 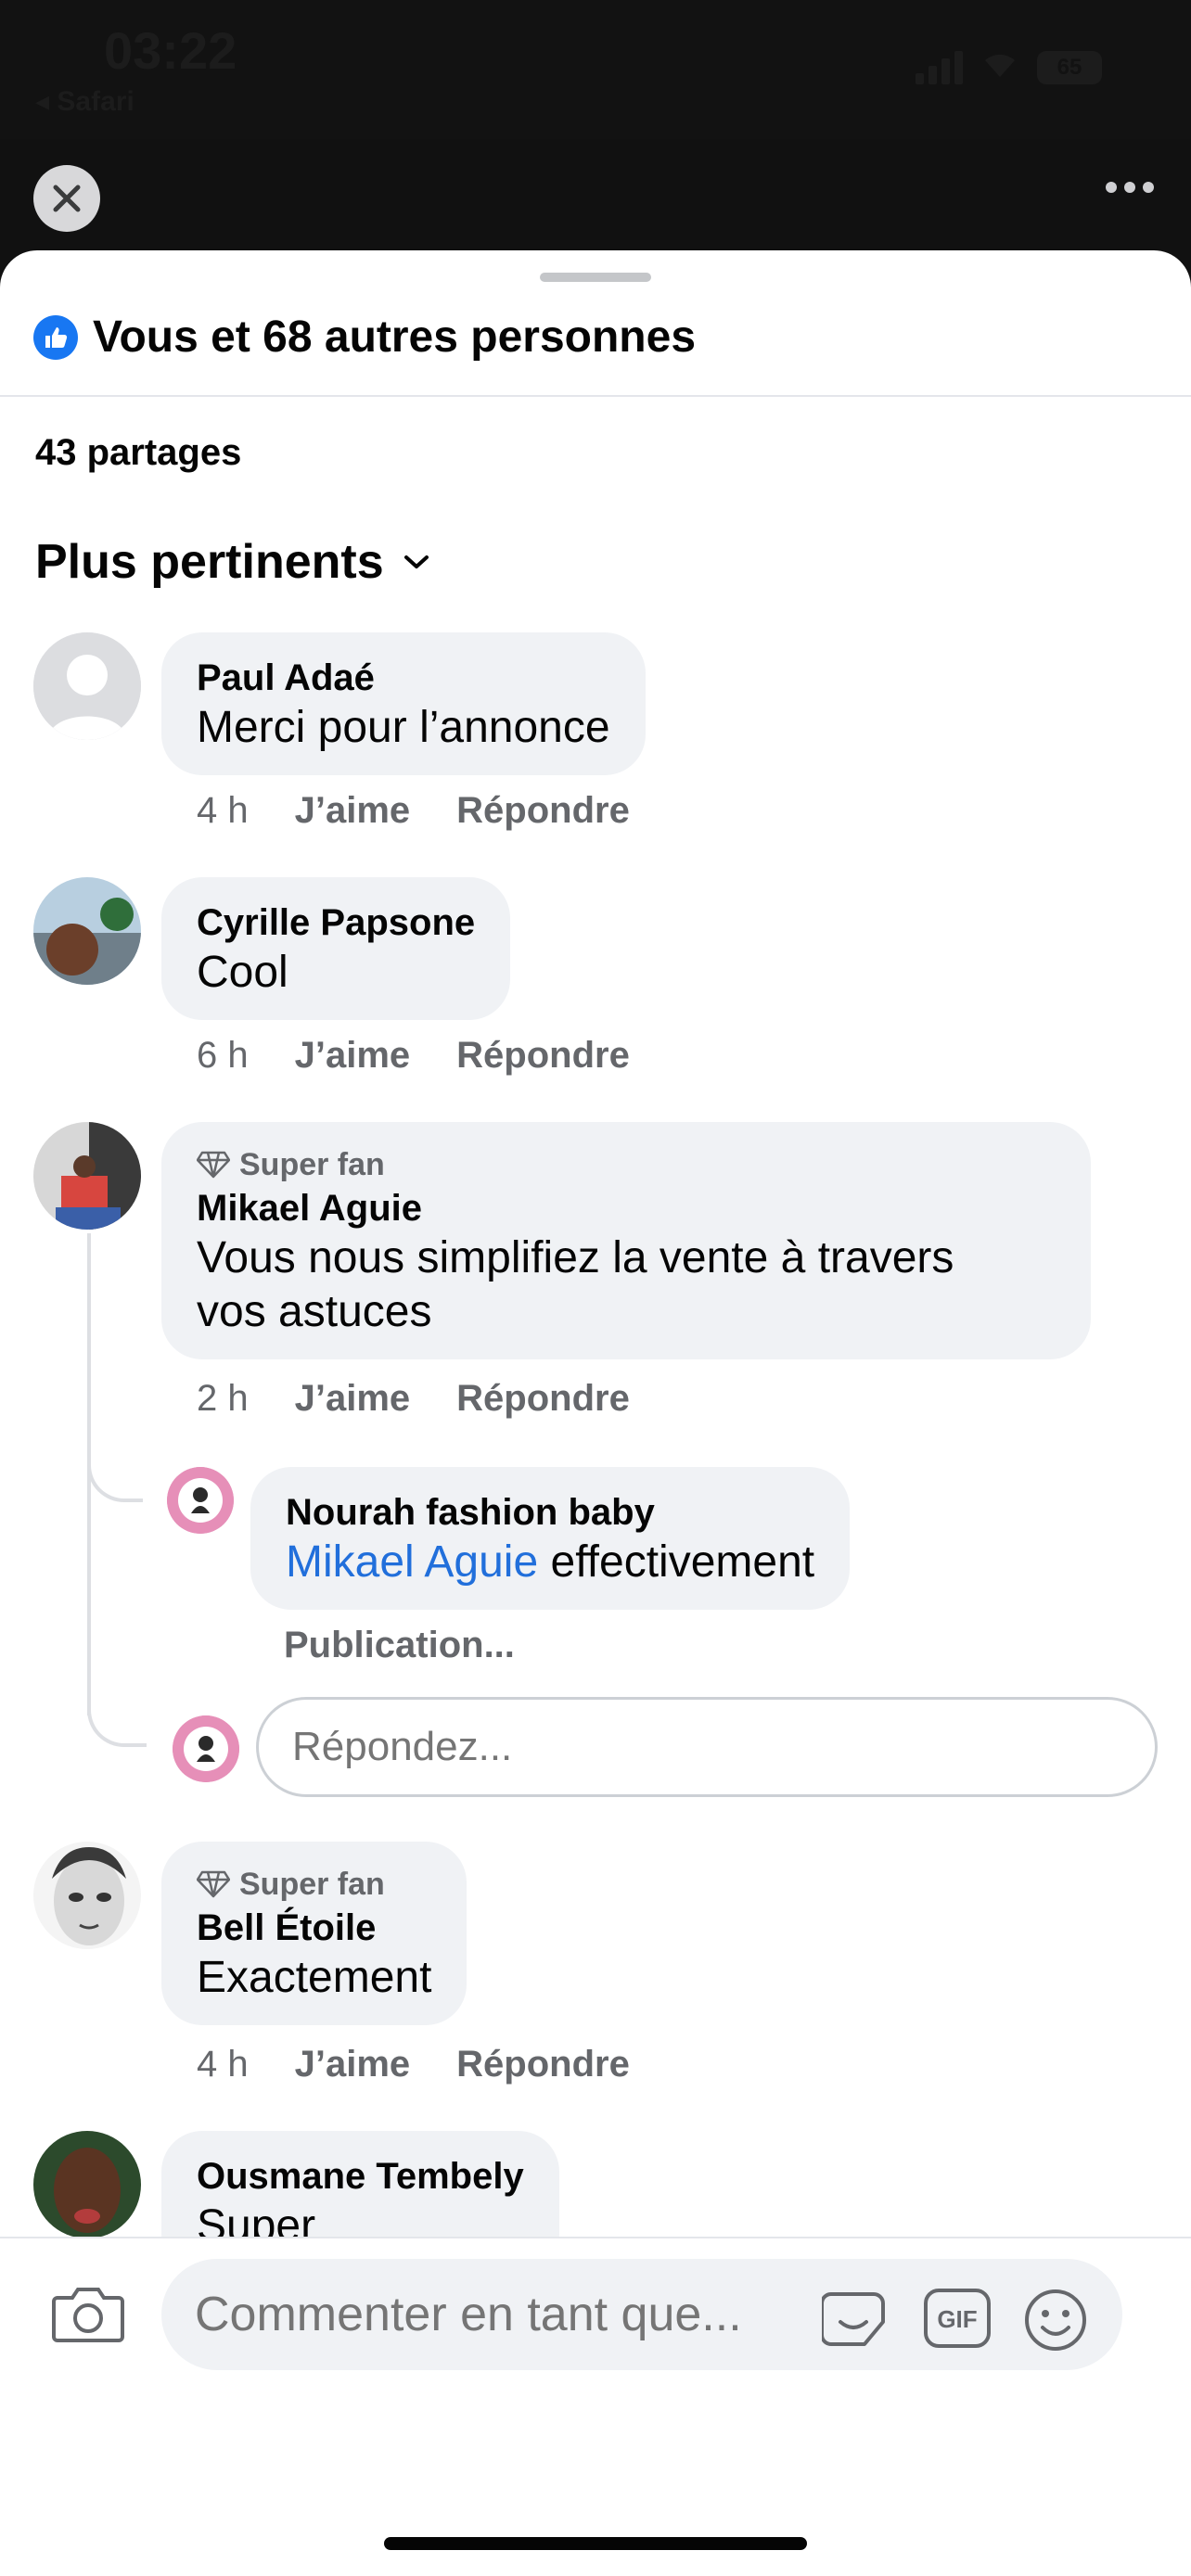 I want to click on battery-icon: 65, so click(x=1069, y=67).